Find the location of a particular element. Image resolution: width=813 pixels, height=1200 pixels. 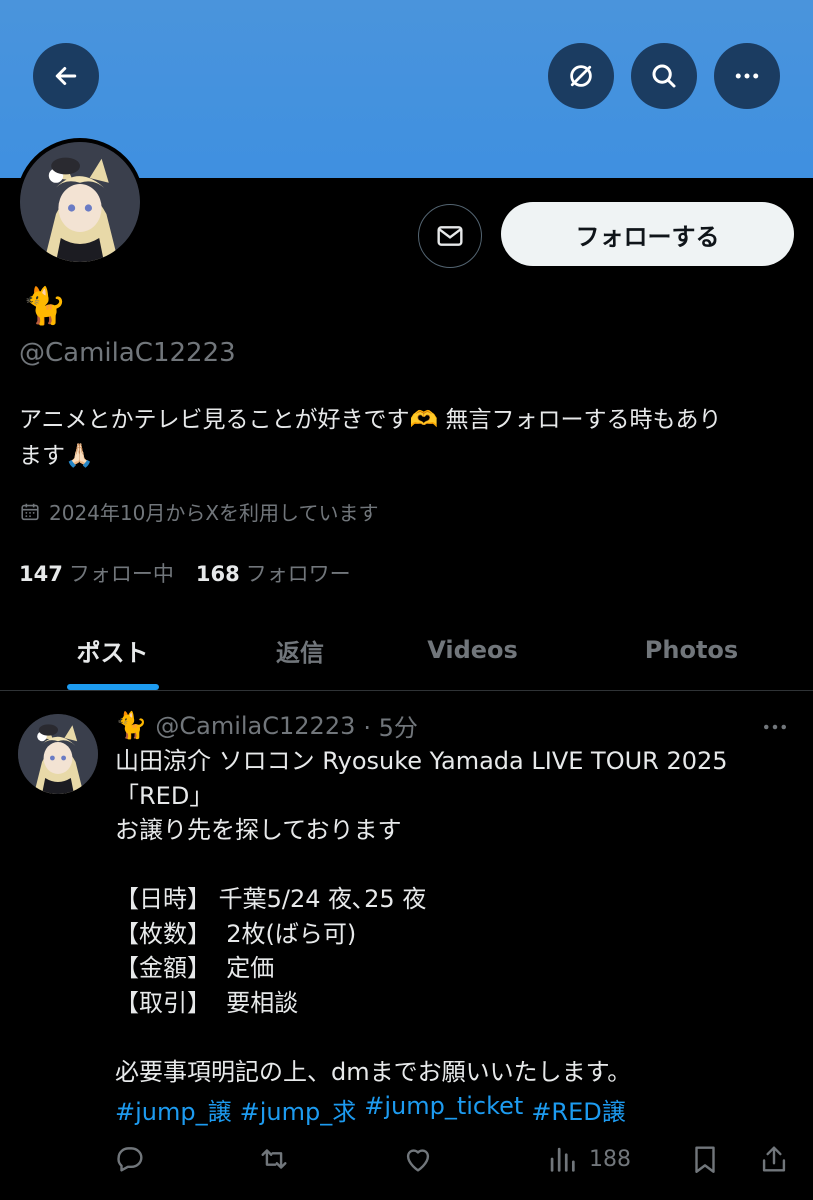

reply-icon is located at coordinates (130, 1159).